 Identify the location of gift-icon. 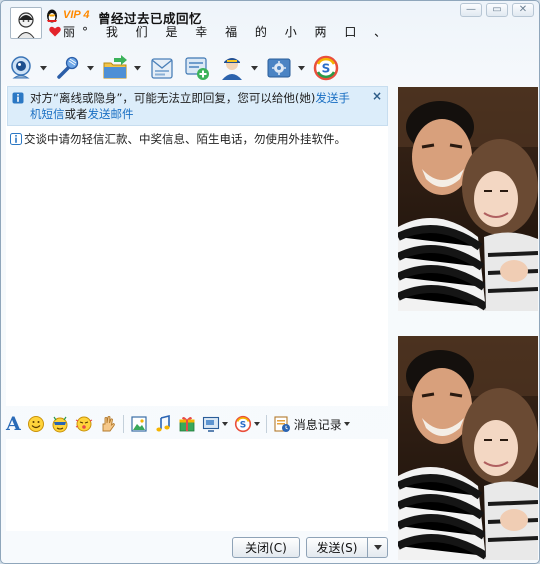
(187, 424).